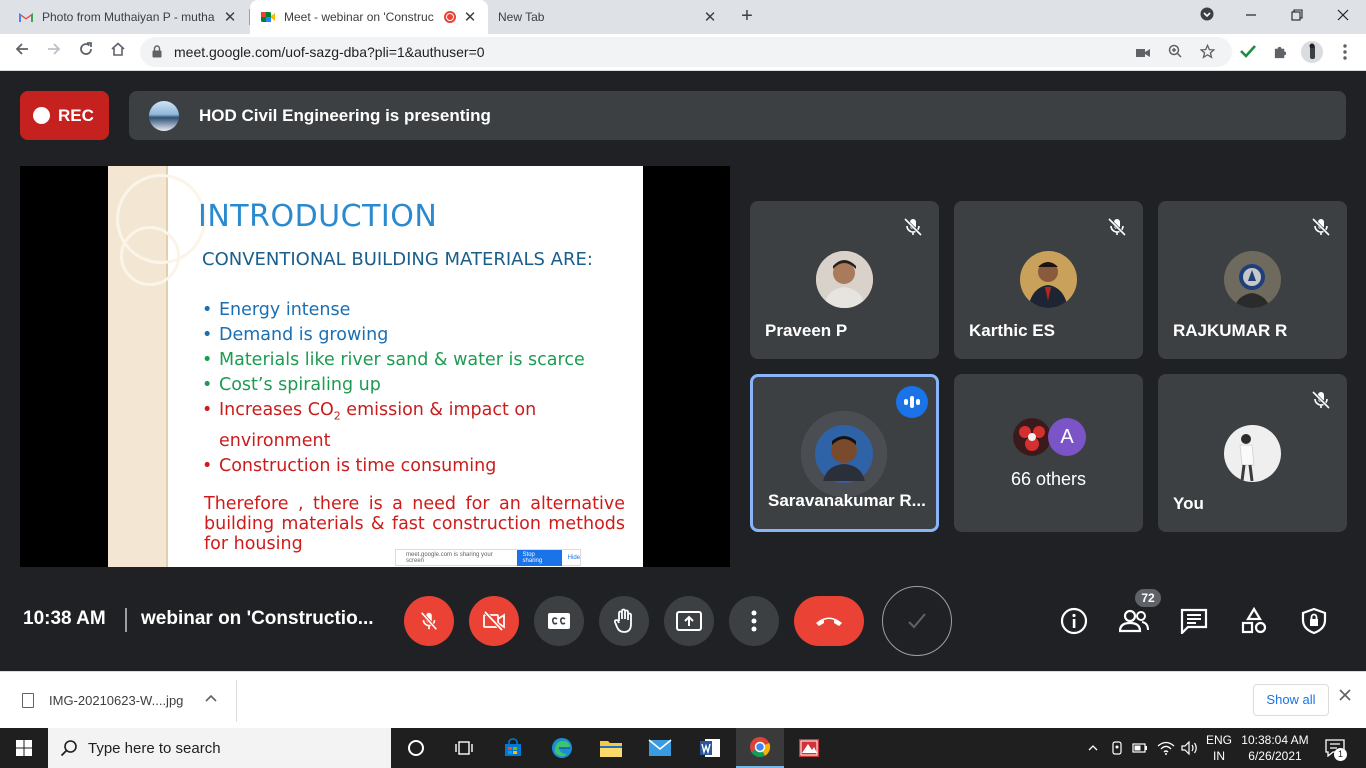 The image size is (1366, 768). Describe the element at coordinates (1134, 621) in the screenshot. I see `people-button` at that location.